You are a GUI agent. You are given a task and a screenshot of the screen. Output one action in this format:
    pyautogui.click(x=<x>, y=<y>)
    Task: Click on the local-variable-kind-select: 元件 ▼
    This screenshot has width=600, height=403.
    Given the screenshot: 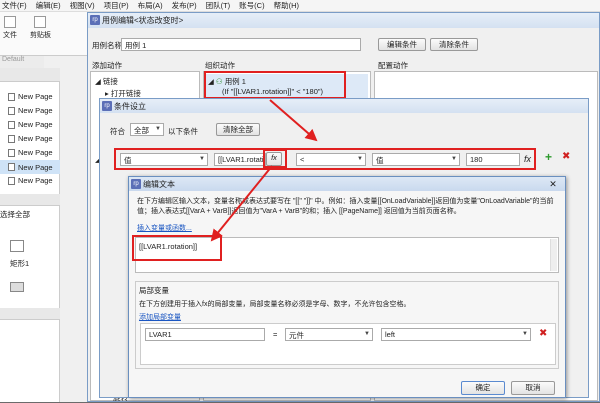 What is the action you would take?
    pyautogui.click(x=329, y=334)
    